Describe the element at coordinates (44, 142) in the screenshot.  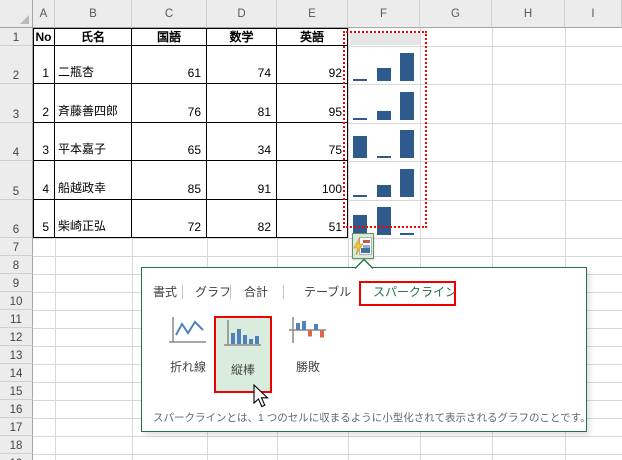
I see `table-cell-no: 3` at that location.